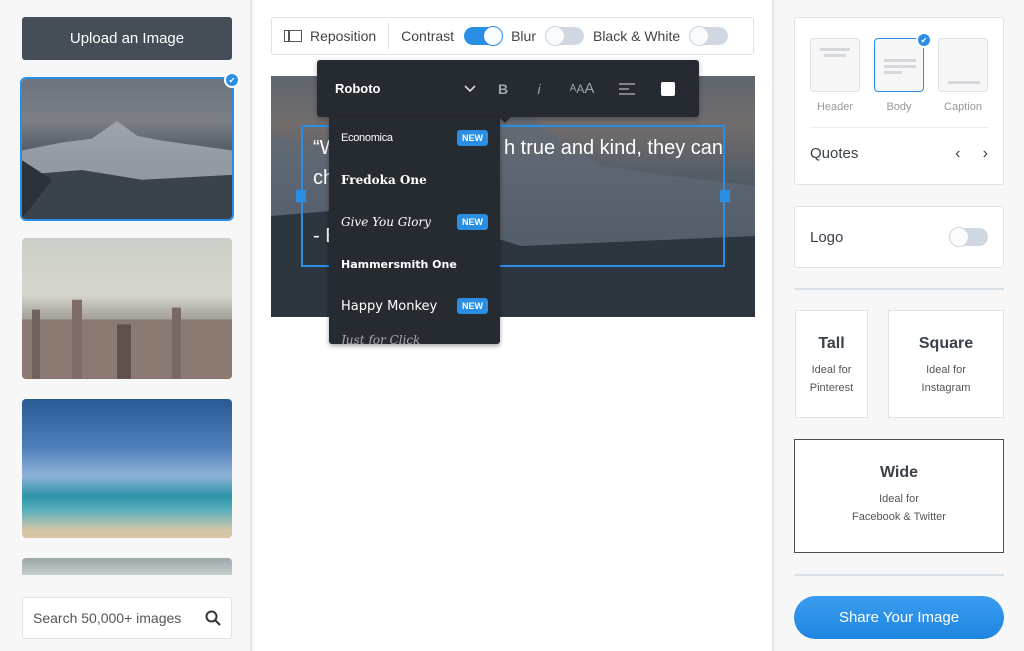 The image size is (1024, 651). Describe the element at coordinates (899, 496) in the screenshot. I see `size-option-wide: Wide Ideal for Facebook & Twitter` at that location.